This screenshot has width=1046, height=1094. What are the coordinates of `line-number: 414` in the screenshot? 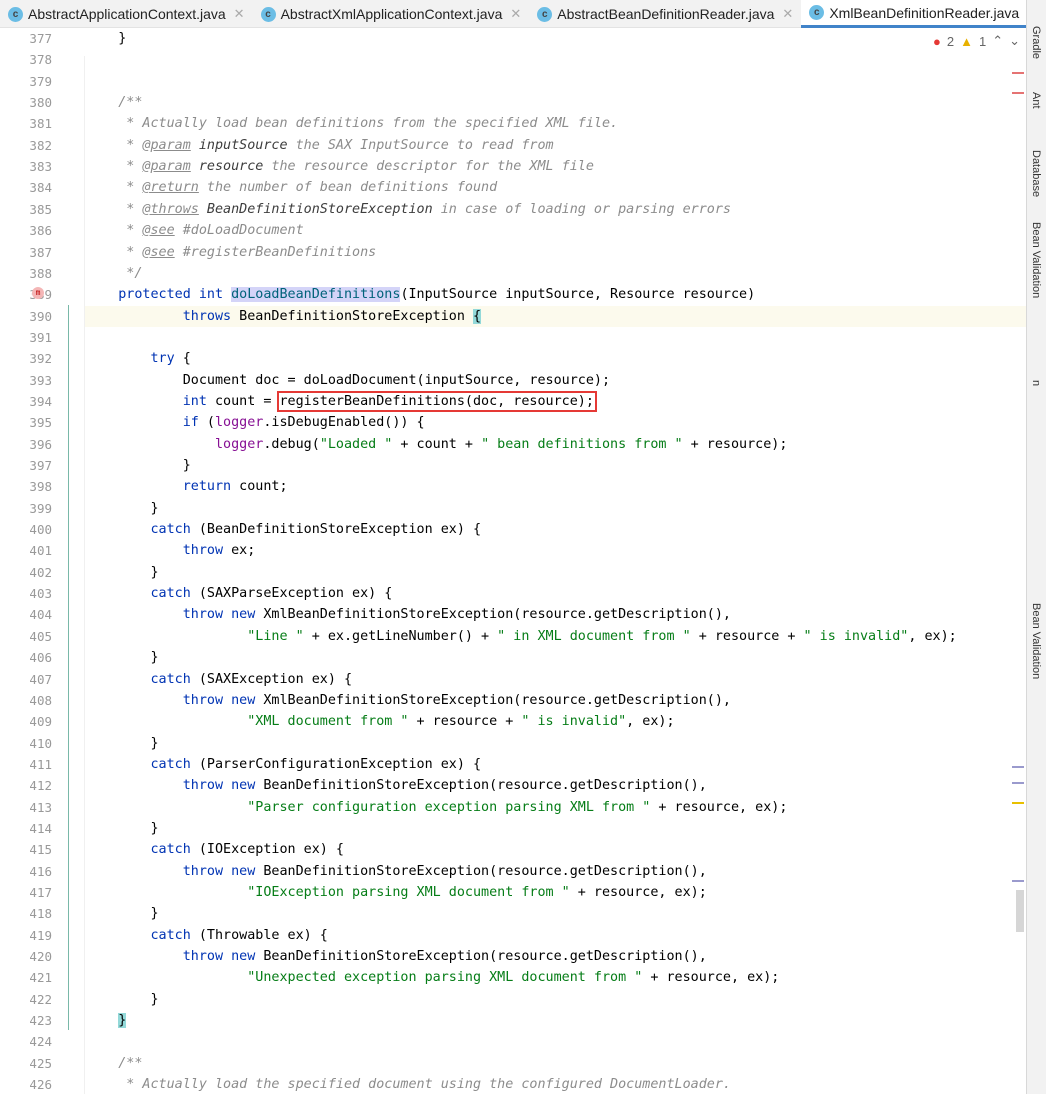 It's located at (26, 828).